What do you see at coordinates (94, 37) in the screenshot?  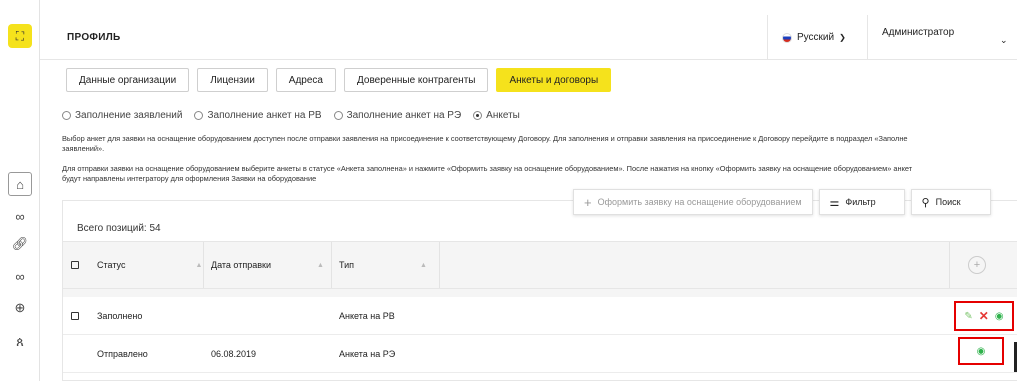 I see `page-title: ПРОФИЛЬ` at bounding box center [94, 37].